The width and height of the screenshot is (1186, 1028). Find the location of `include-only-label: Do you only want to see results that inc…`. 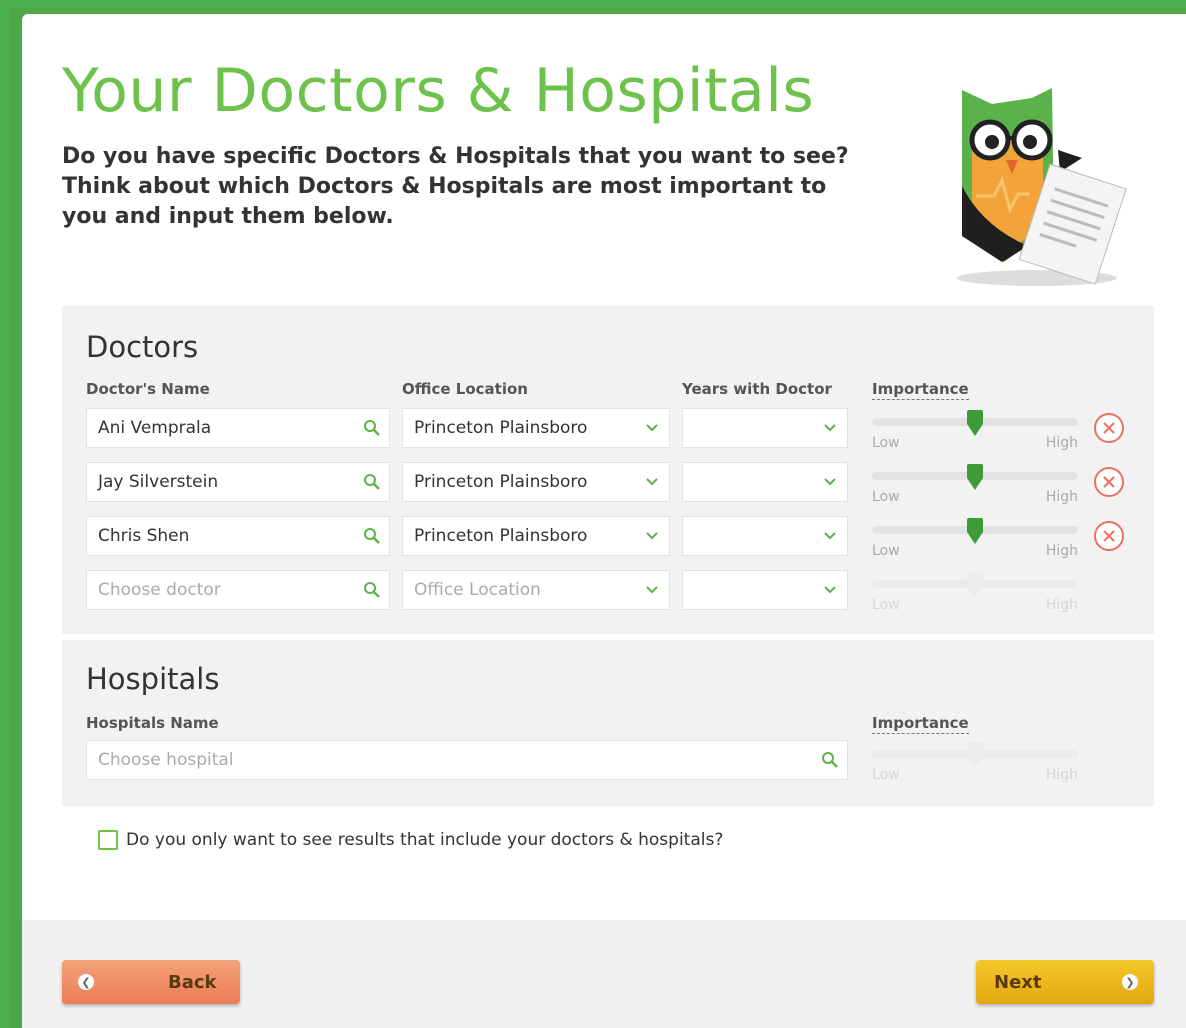

include-only-label: Do you only want to see results that inc… is located at coordinates (425, 840).